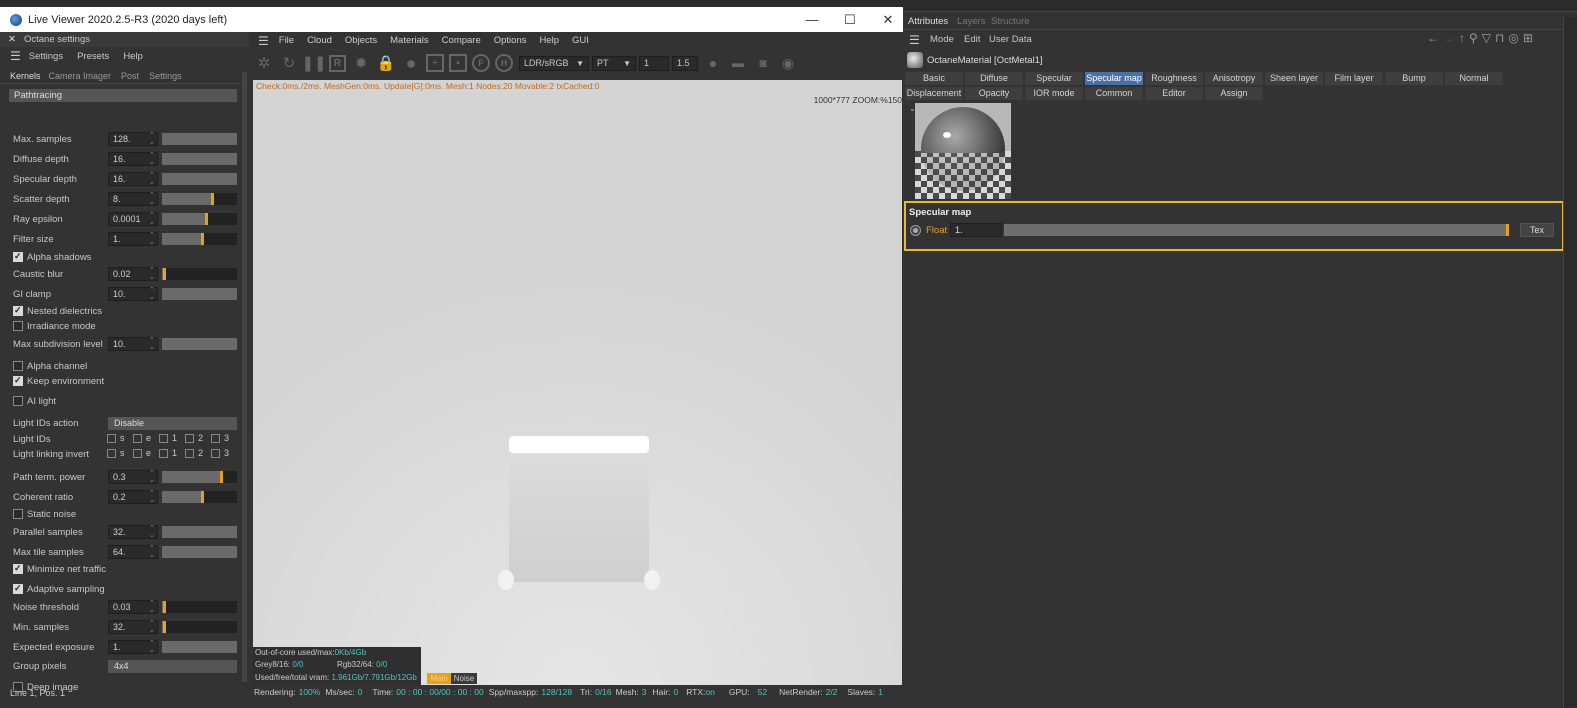 The image size is (1577, 708). What do you see at coordinates (1433, 38) in the screenshot?
I see `back-arrow-icon: ←` at bounding box center [1433, 38].